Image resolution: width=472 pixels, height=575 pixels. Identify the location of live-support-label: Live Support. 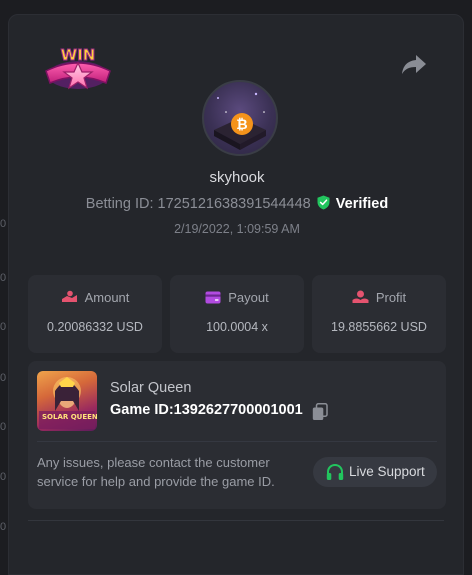
(387, 471).